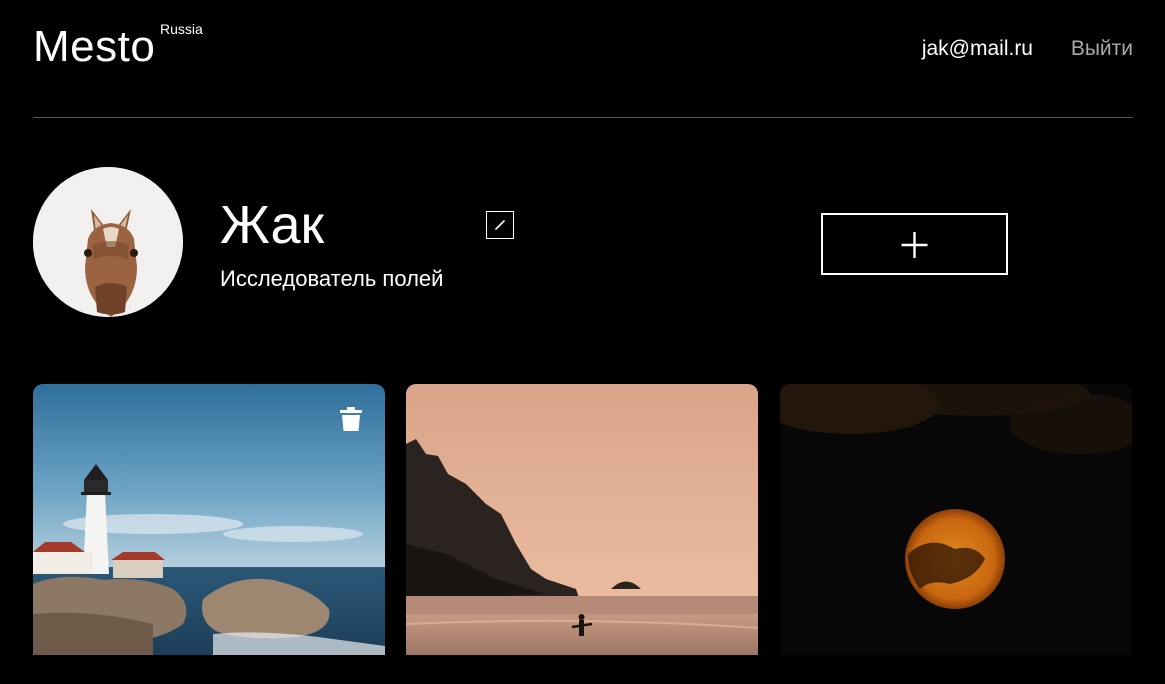 This screenshot has width=1165, height=684. What do you see at coordinates (977, 48) in the screenshot?
I see `user-email: jak@mail.ru` at bounding box center [977, 48].